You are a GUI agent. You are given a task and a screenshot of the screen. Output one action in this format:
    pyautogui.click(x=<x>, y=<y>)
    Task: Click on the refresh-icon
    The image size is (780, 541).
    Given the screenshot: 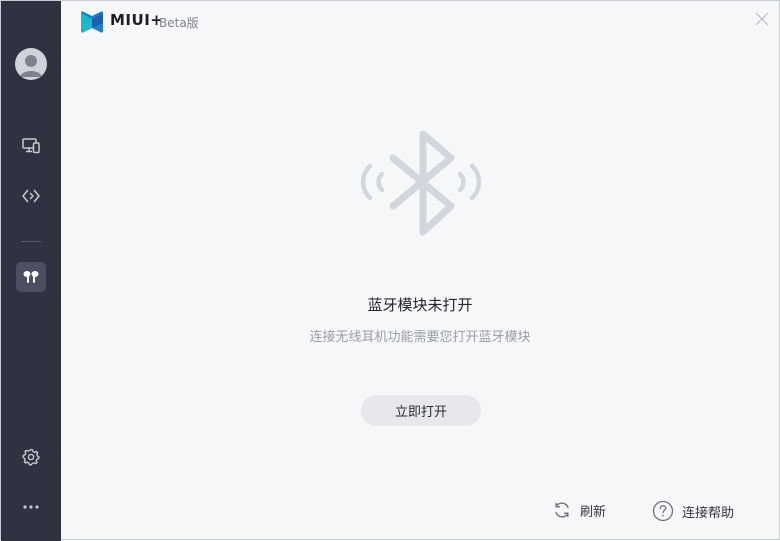 What is the action you would take?
    pyautogui.click(x=562, y=510)
    